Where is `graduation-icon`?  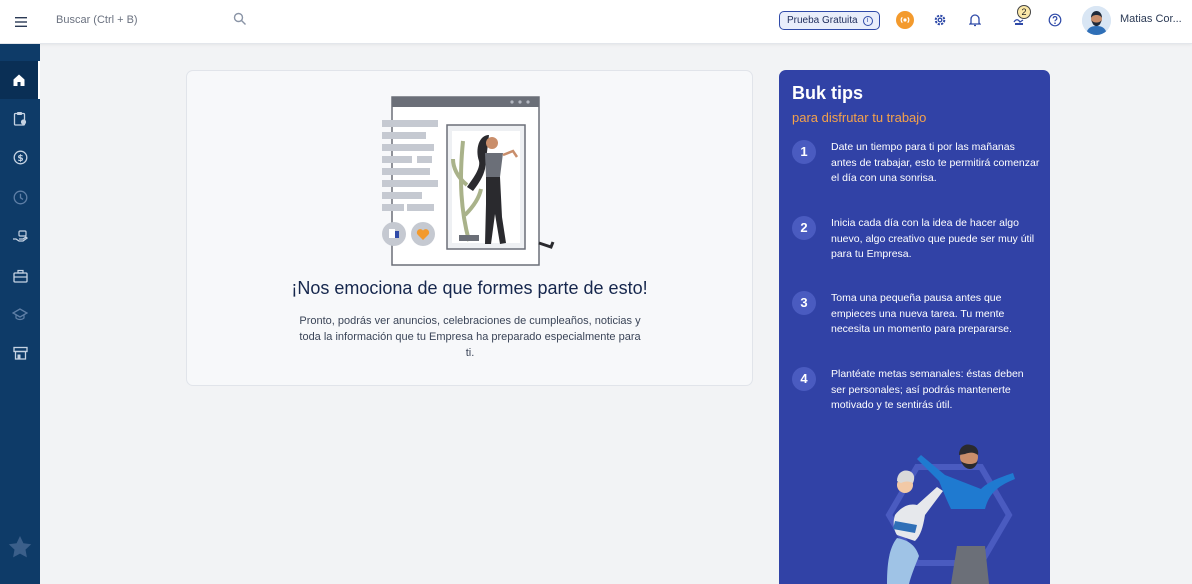
graduation-icon is located at coordinates (20, 314).